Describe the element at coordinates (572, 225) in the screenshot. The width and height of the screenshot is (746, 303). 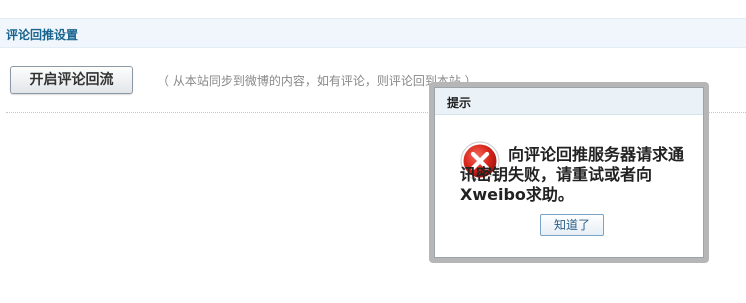
I see `ok-button: 知道了` at that location.